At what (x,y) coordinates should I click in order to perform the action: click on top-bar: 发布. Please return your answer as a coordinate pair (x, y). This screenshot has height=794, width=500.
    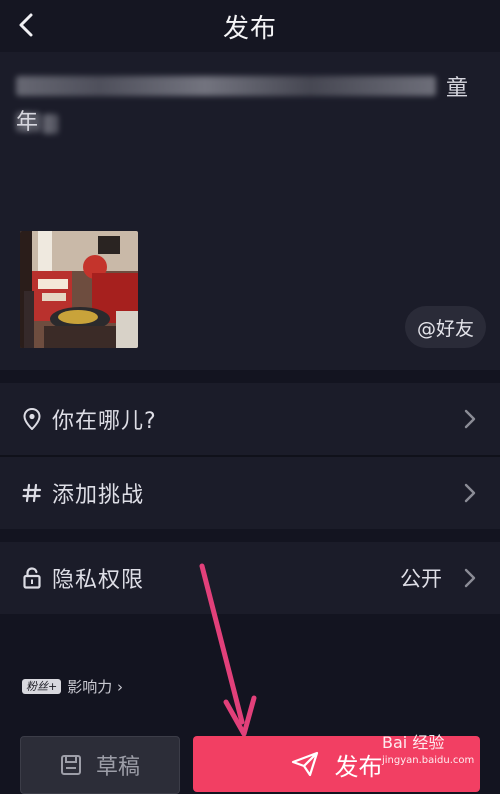
    Looking at the image, I should click on (250, 26).